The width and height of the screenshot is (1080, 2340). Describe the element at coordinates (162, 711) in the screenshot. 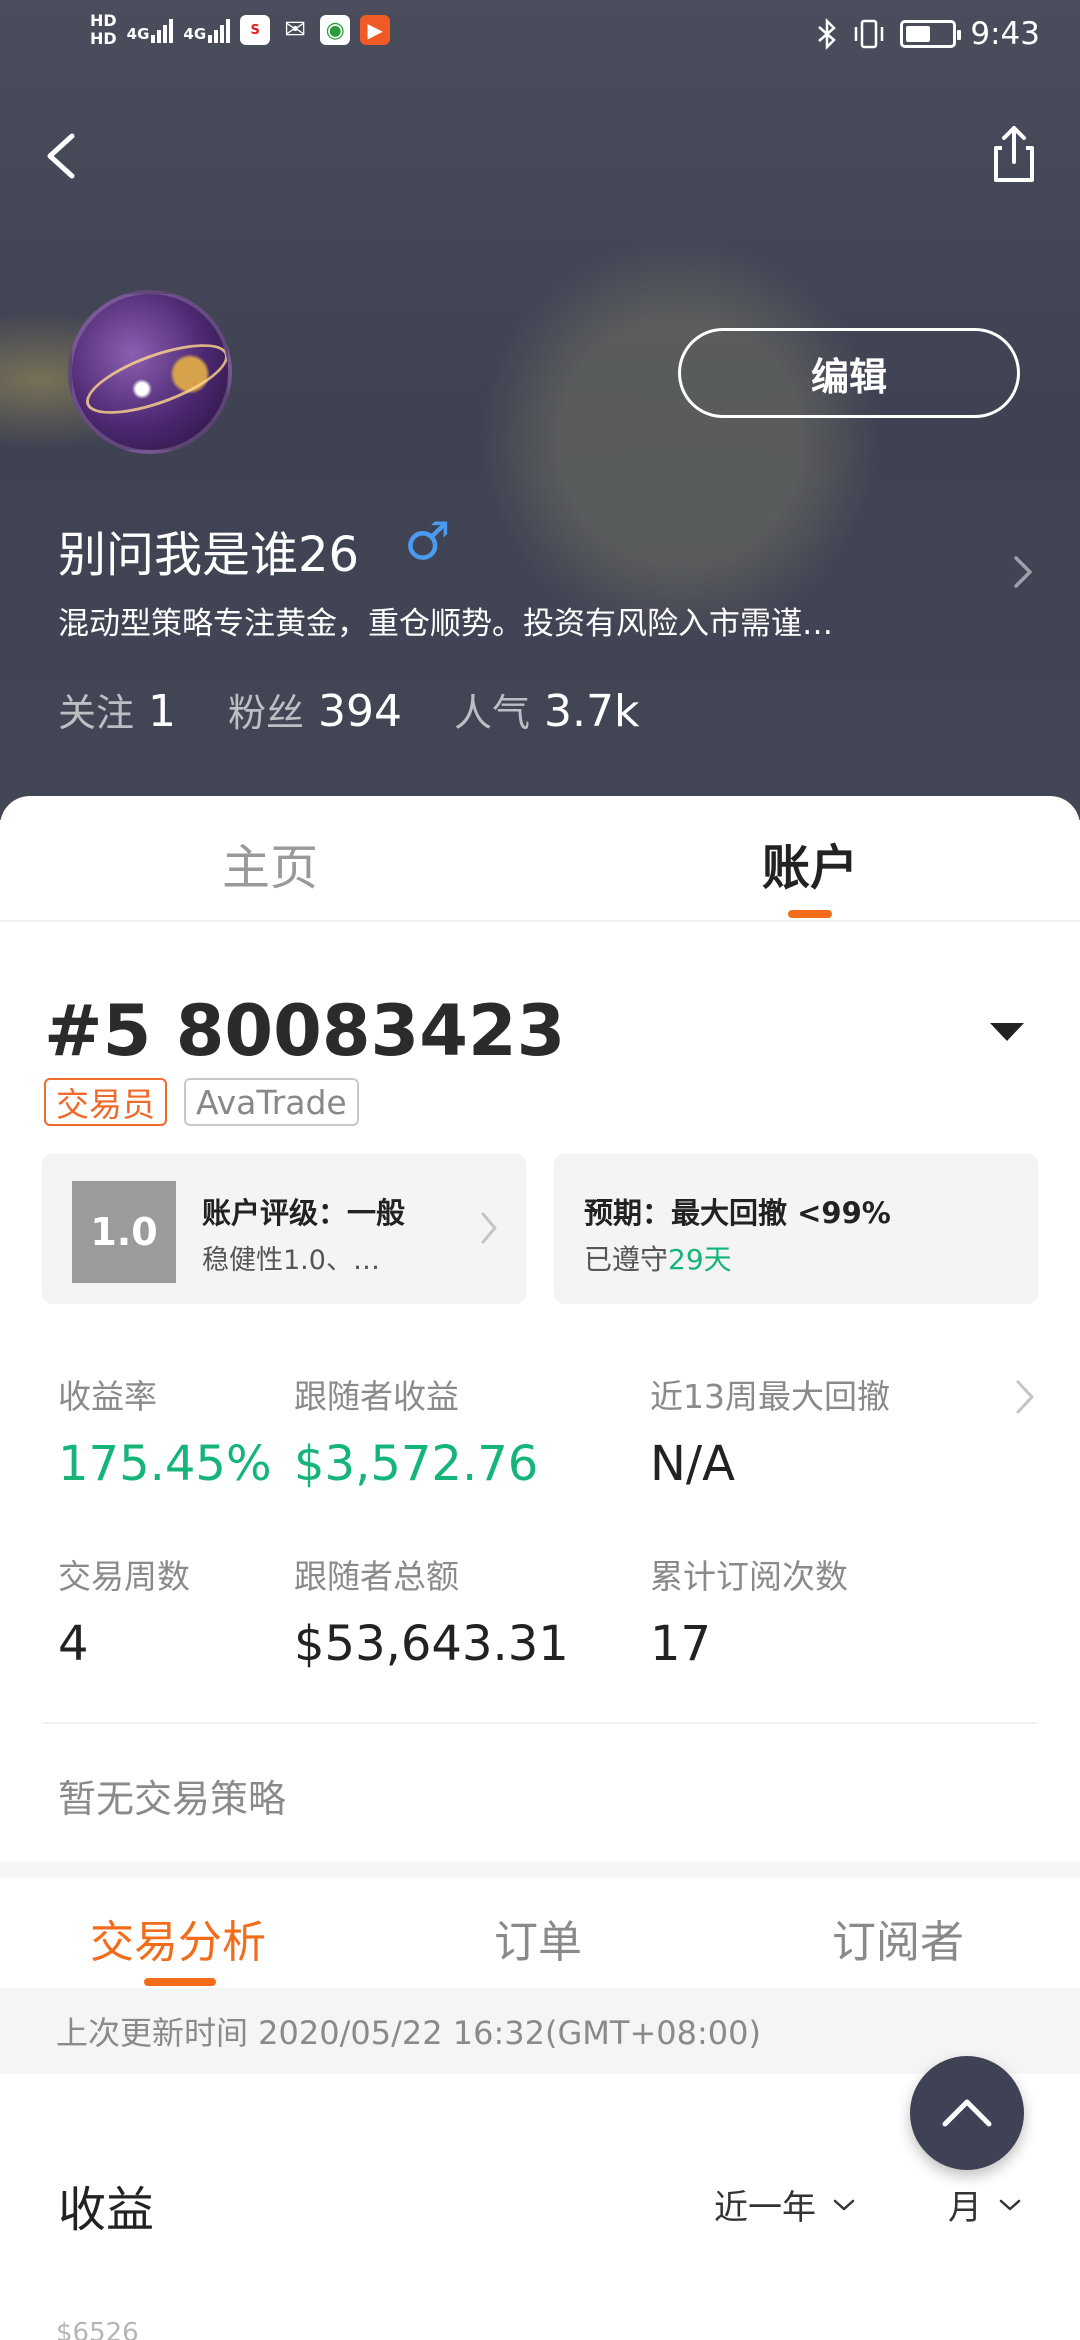

I see `stat-value: 1` at that location.